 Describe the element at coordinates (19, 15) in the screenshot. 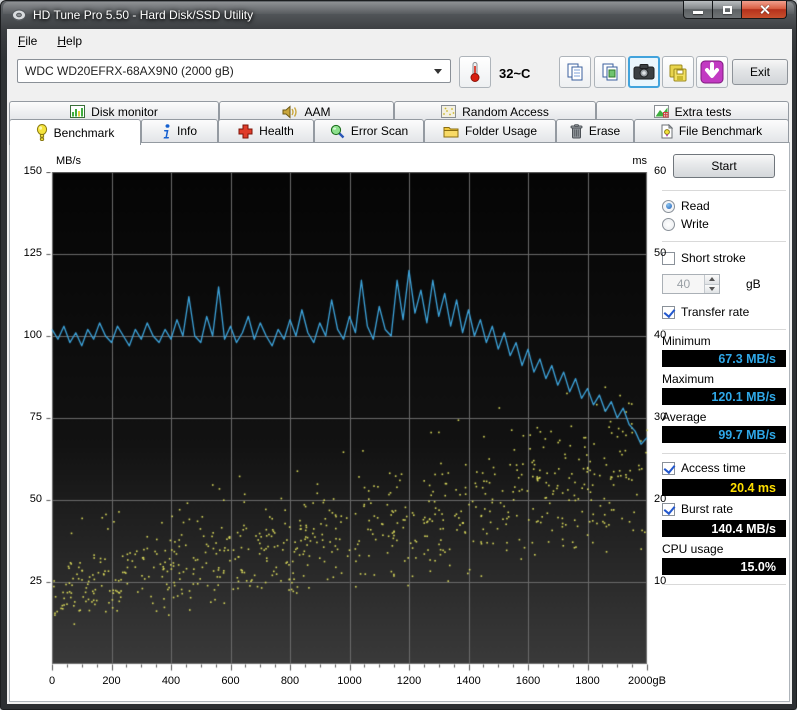

I see `app-icon` at that location.